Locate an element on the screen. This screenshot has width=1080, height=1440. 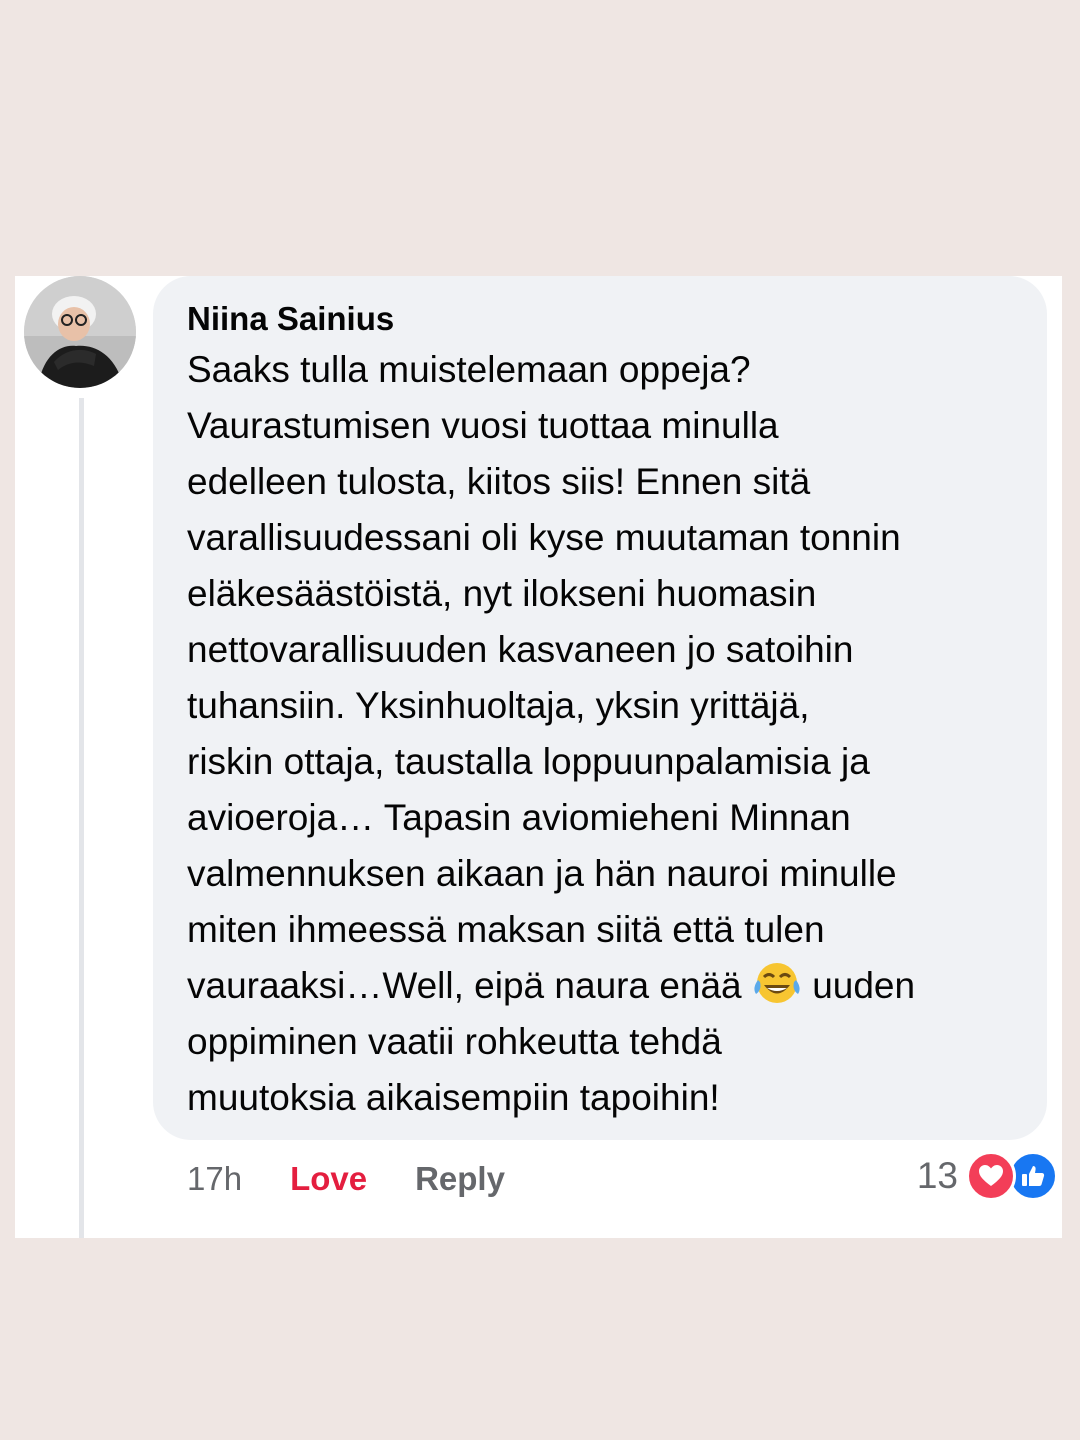
heart-icon is located at coordinates (991, 1176).